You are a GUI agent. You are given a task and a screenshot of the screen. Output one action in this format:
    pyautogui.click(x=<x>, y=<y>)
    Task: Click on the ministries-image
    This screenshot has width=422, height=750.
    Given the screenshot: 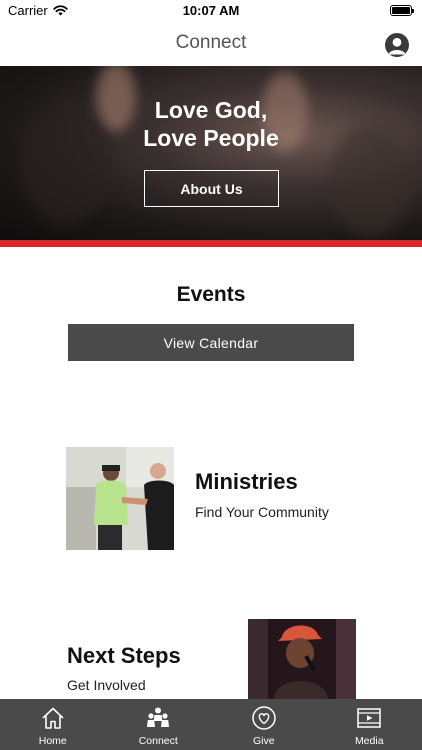 What is the action you would take?
    pyautogui.click(x=120, y=498)
    